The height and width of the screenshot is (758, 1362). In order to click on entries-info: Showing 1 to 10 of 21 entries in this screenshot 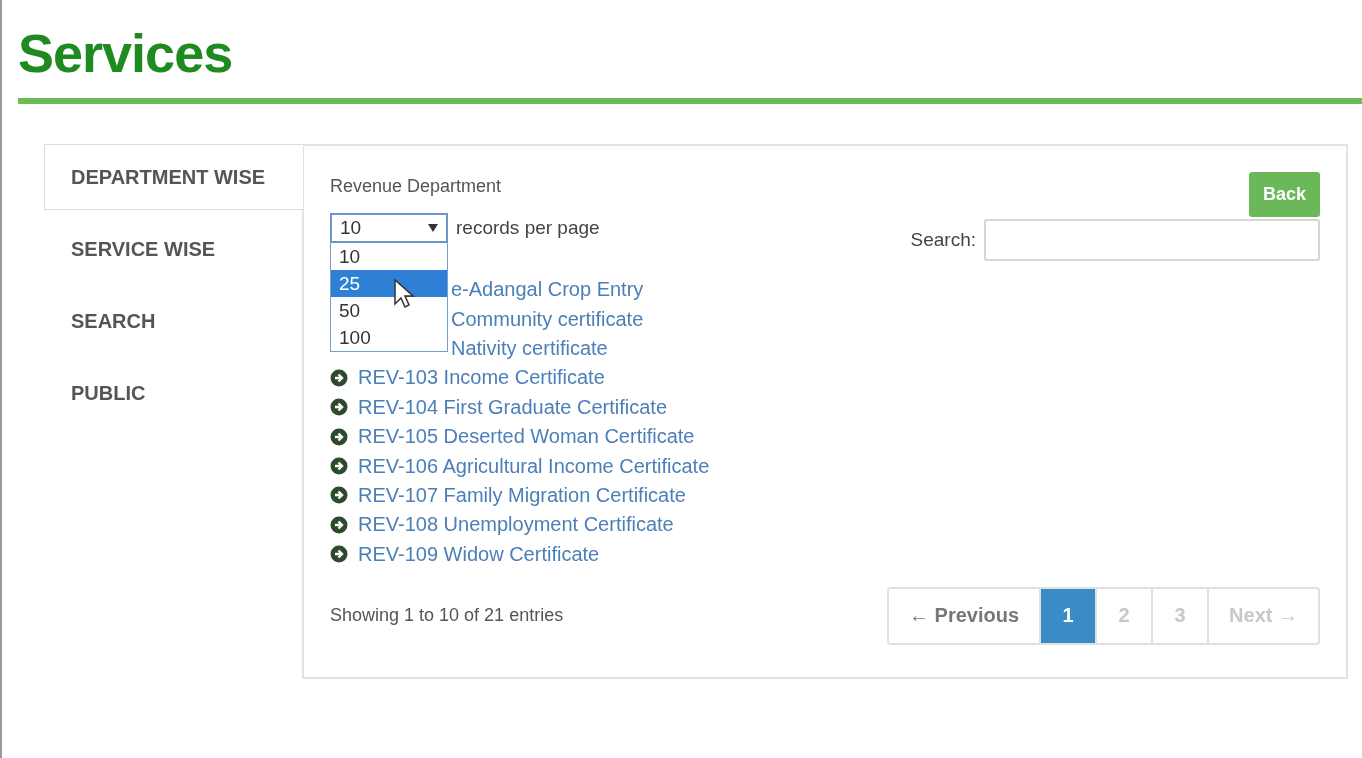, I will do `click(447, 616)`.